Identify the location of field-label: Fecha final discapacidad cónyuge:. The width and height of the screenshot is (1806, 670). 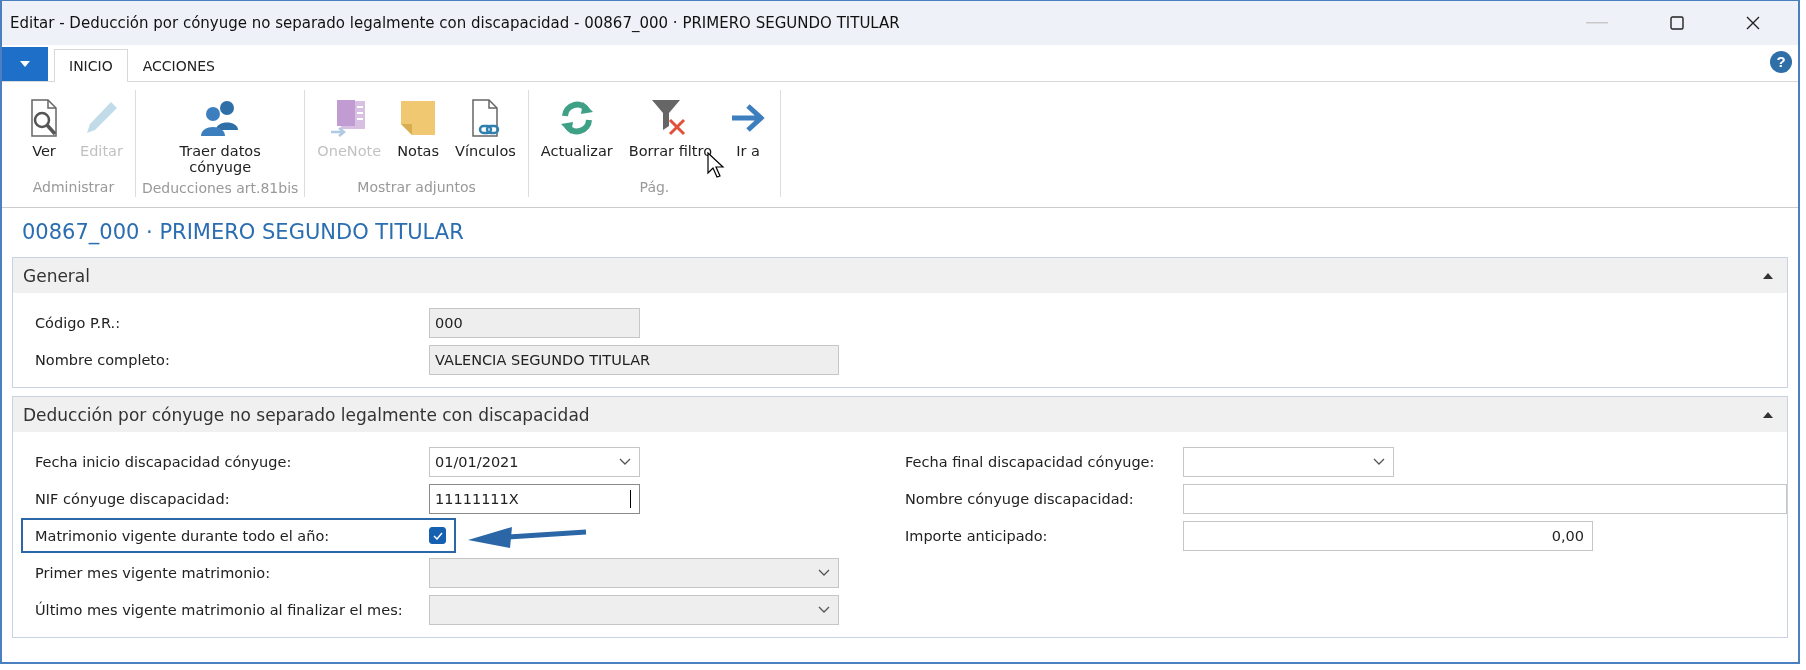
(1030, 461).